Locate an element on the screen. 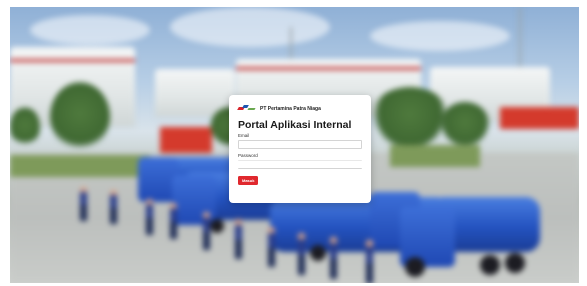 The width and height of the screenshot is (587, 286). password-label: Password is located at coordinates (248, 155).